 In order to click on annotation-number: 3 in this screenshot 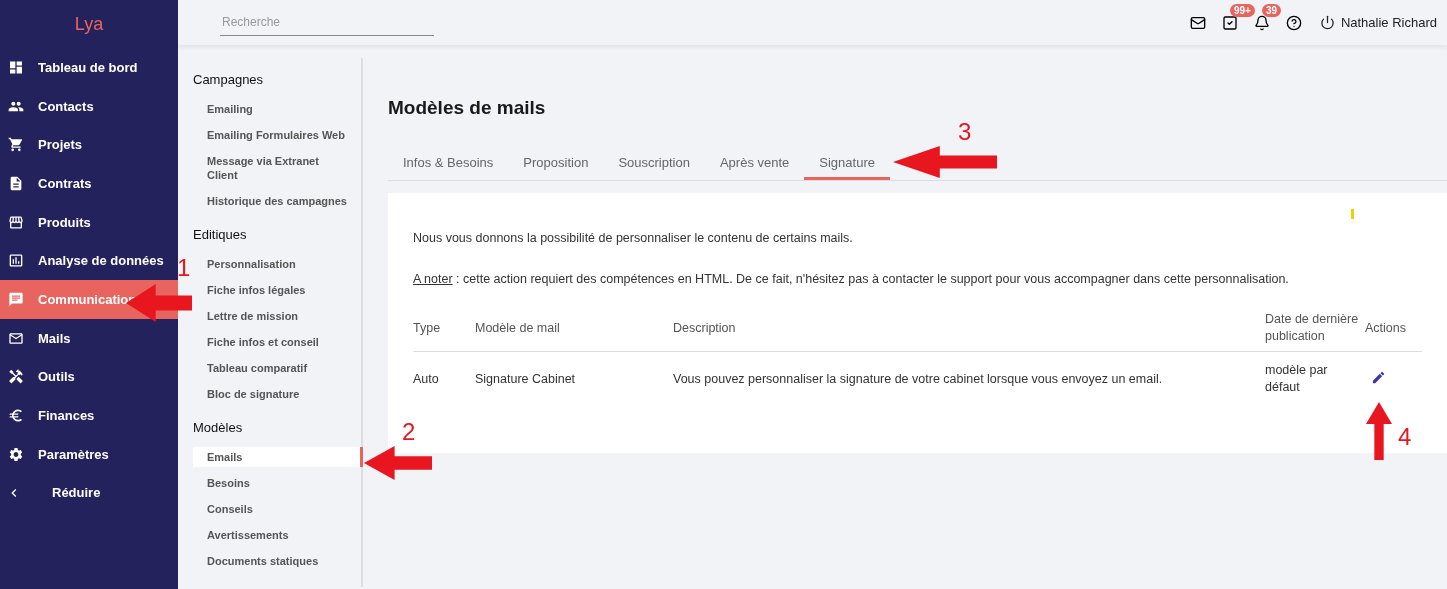, I will do `click(965, 132)`.